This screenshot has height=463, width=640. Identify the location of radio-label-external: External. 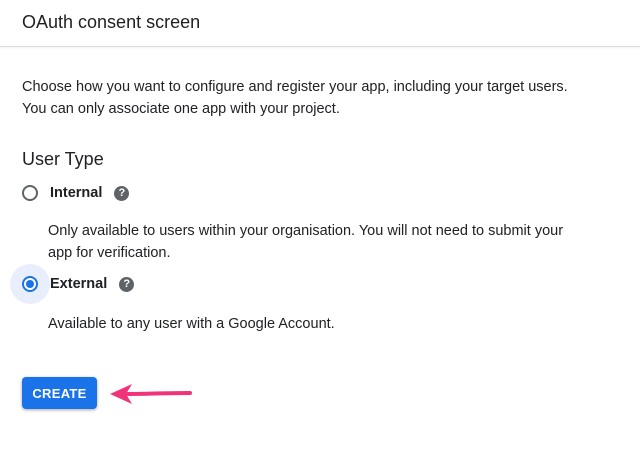
(78, 284).